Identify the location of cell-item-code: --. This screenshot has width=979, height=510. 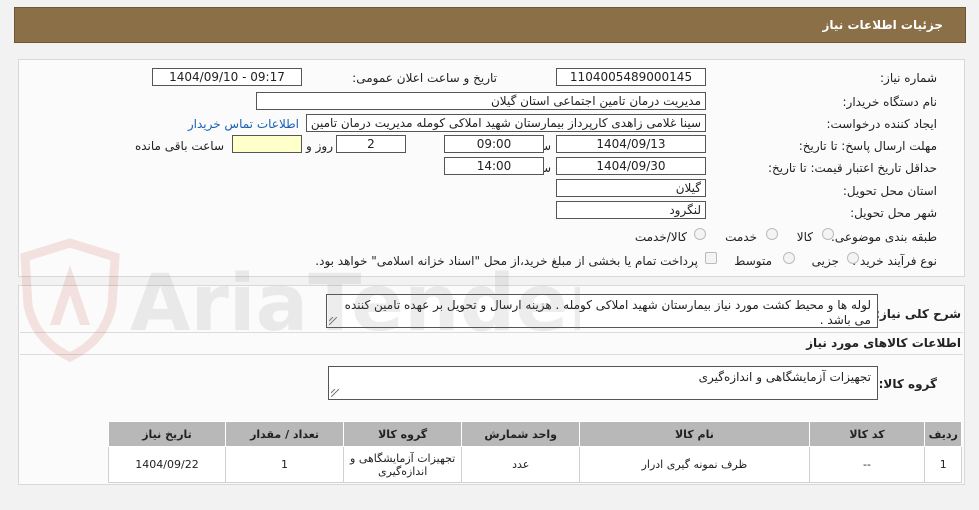
(867, 464).